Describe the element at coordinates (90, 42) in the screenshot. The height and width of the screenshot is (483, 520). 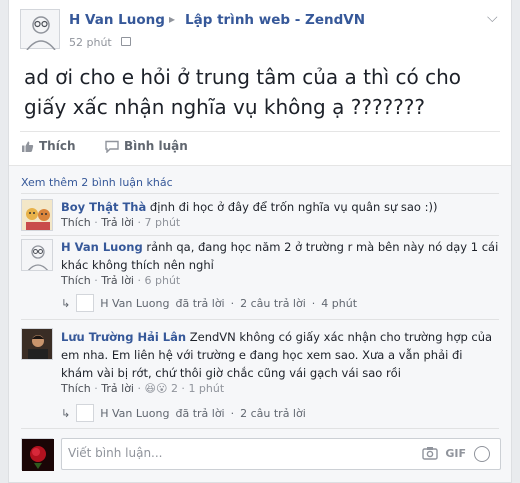
I see `post-timestamp: 52 phút` at that location.